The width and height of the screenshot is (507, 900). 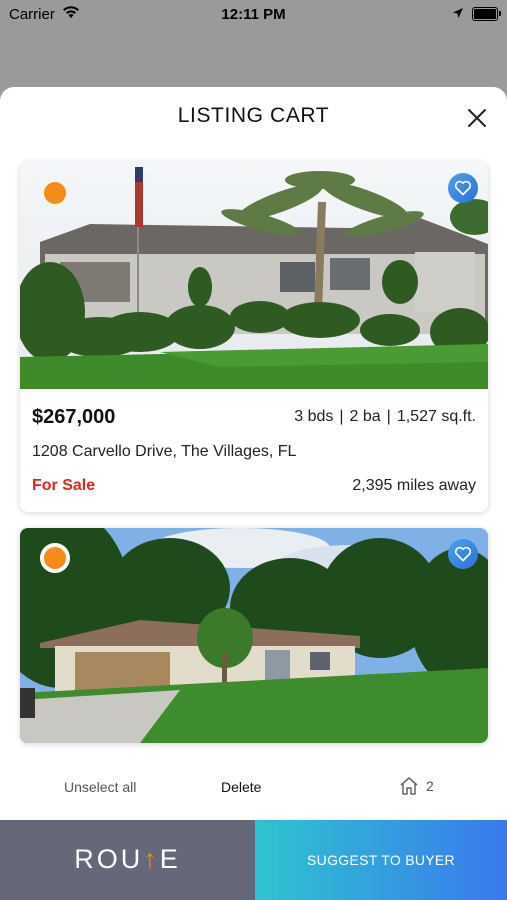 I want to click on listing-price: $267,000, so click(x=74, y=417).